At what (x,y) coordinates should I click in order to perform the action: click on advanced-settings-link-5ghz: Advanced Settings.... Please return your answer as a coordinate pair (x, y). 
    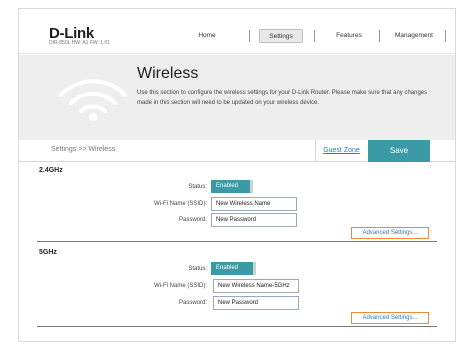
    Looking at the image, I should click on (390, 318).